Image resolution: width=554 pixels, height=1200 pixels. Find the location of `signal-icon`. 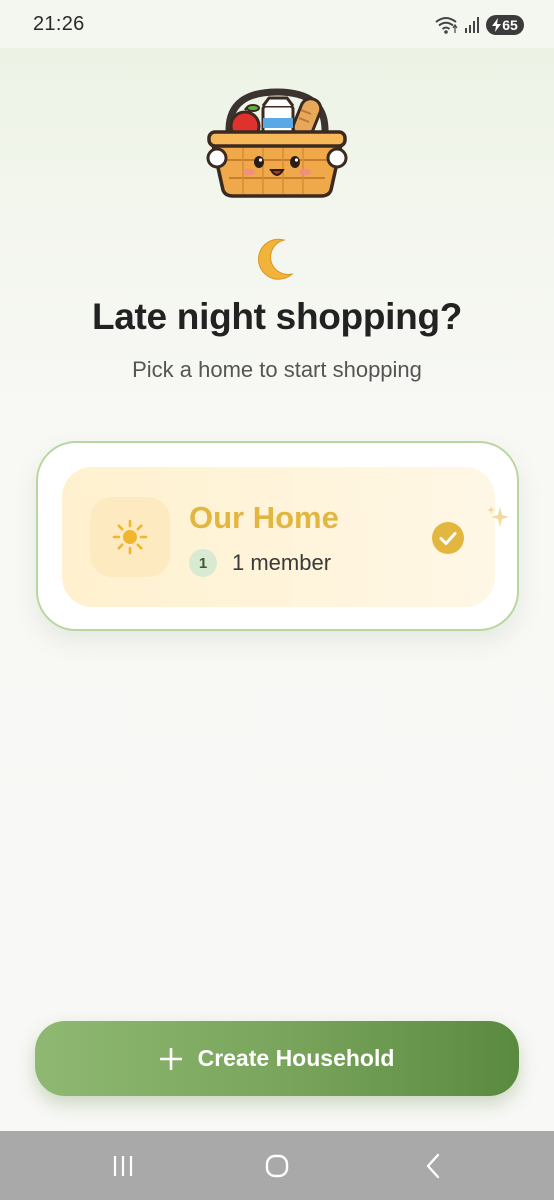

signal-icon is located at coordinates (472, 25).